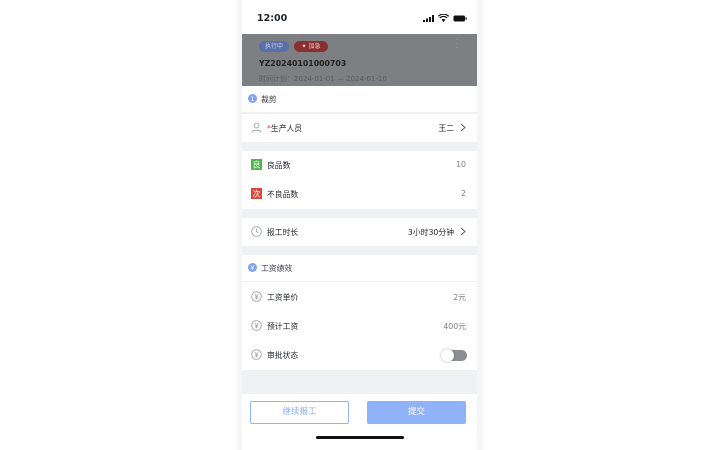  What do you see at coordinates (416, 412) in the screenshot?
I see `submit-button: 提交` at bounding box center [416, 412].